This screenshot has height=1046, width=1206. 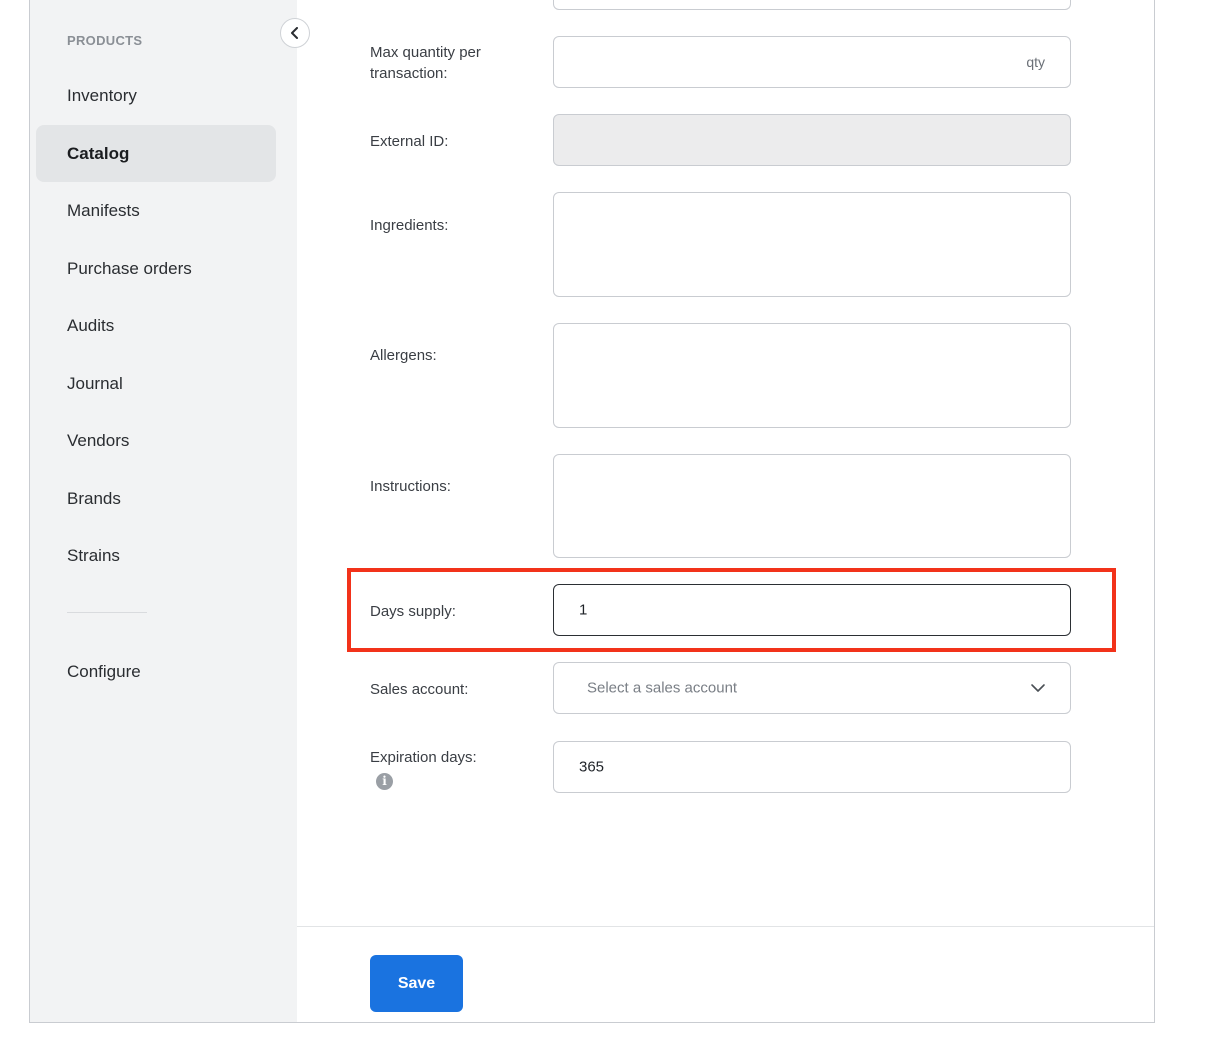 I want to click on sidebar-item-brands: Brands, so click(x=156, y=498).